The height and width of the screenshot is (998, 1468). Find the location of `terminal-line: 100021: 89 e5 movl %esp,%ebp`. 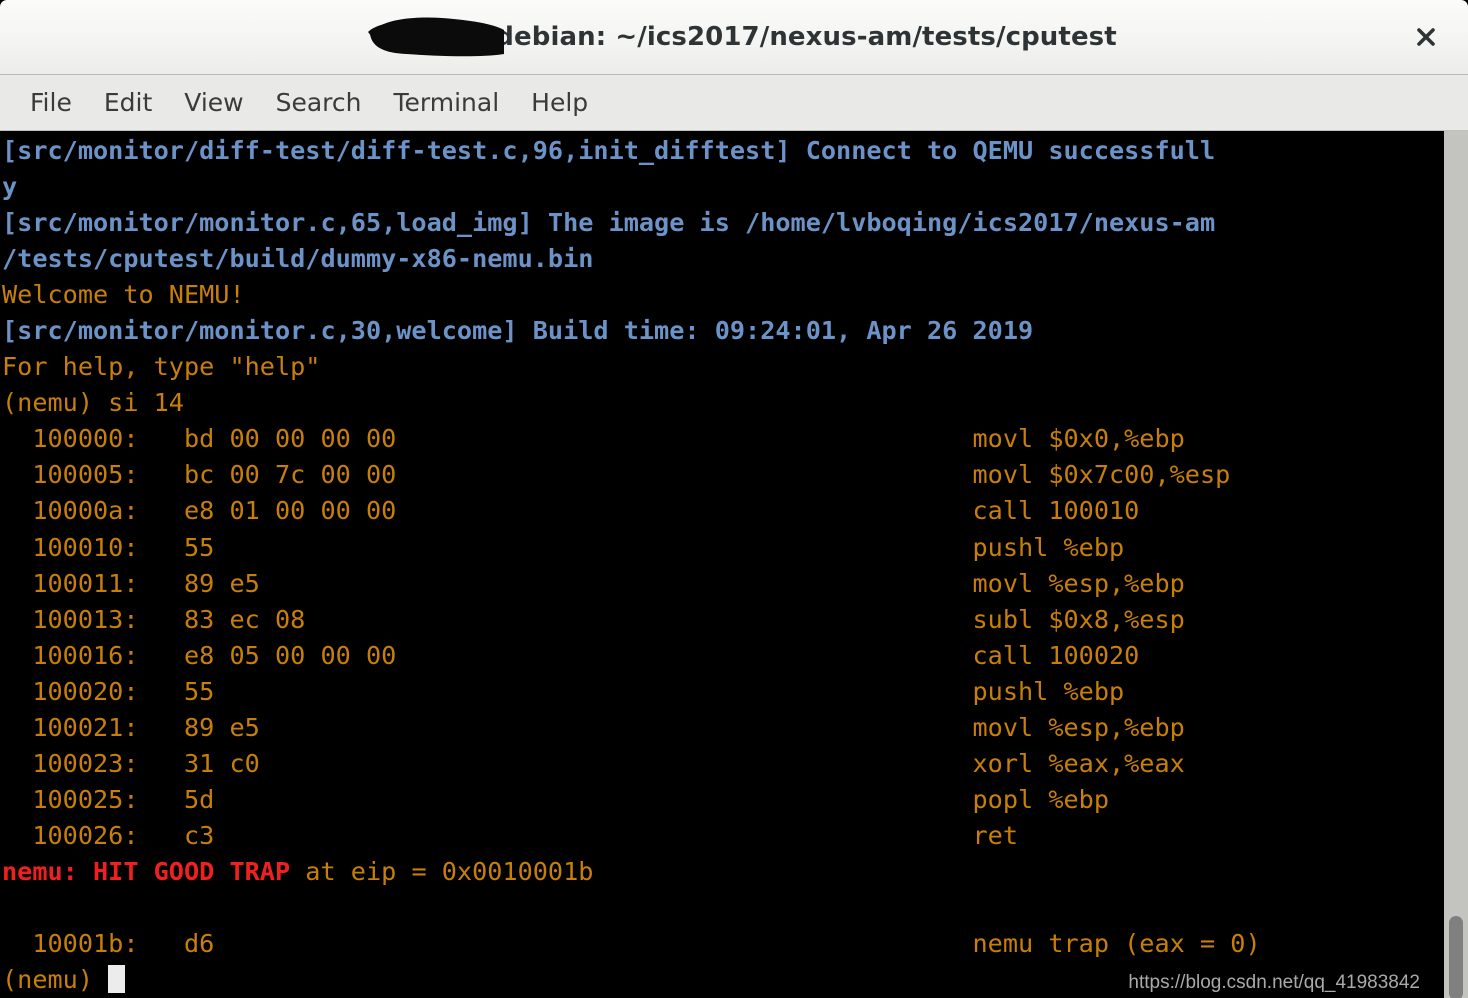

terminal-line: 100021: 89 e5 movl %esp,%ebp is located at coordinates (723, 728).